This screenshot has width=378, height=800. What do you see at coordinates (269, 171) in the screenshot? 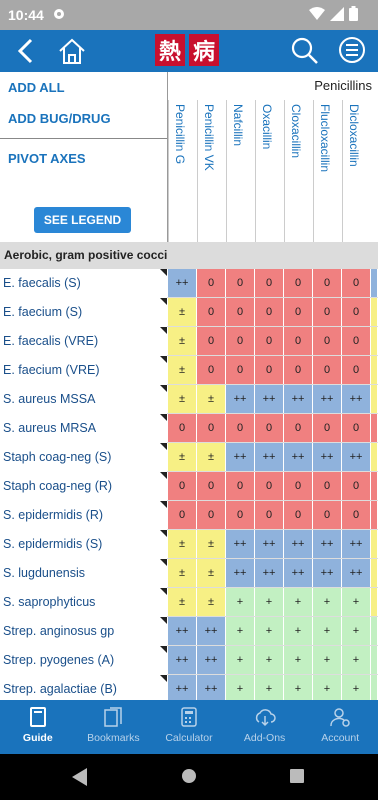
I see `drug-column-header: Oxacillin` at bounding box center [269, 171].